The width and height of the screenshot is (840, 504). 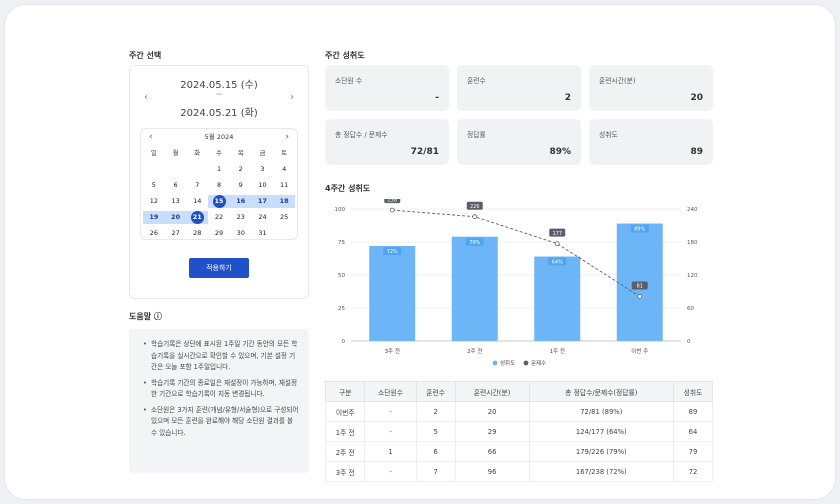 What do you see at coordinates (154, 185) in the screenshot?
I see `calendar-day: 5` at bounding box center [154, 185].